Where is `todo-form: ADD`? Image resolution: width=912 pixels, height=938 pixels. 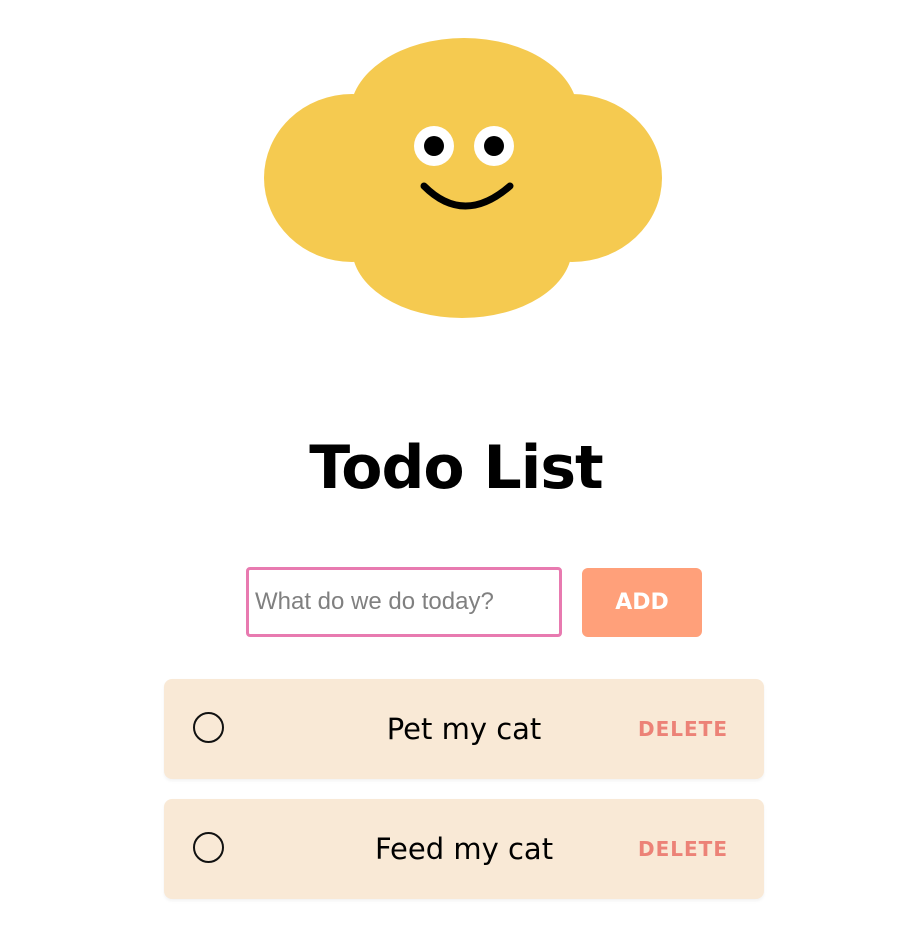 todo-form: ADD is located at coordinates (476, 603).